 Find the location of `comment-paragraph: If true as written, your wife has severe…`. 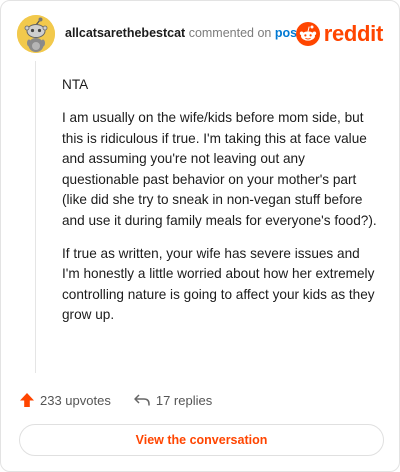

comment-paragraph: If true as written, your wife has severe… is located at coordinates (218, 284).